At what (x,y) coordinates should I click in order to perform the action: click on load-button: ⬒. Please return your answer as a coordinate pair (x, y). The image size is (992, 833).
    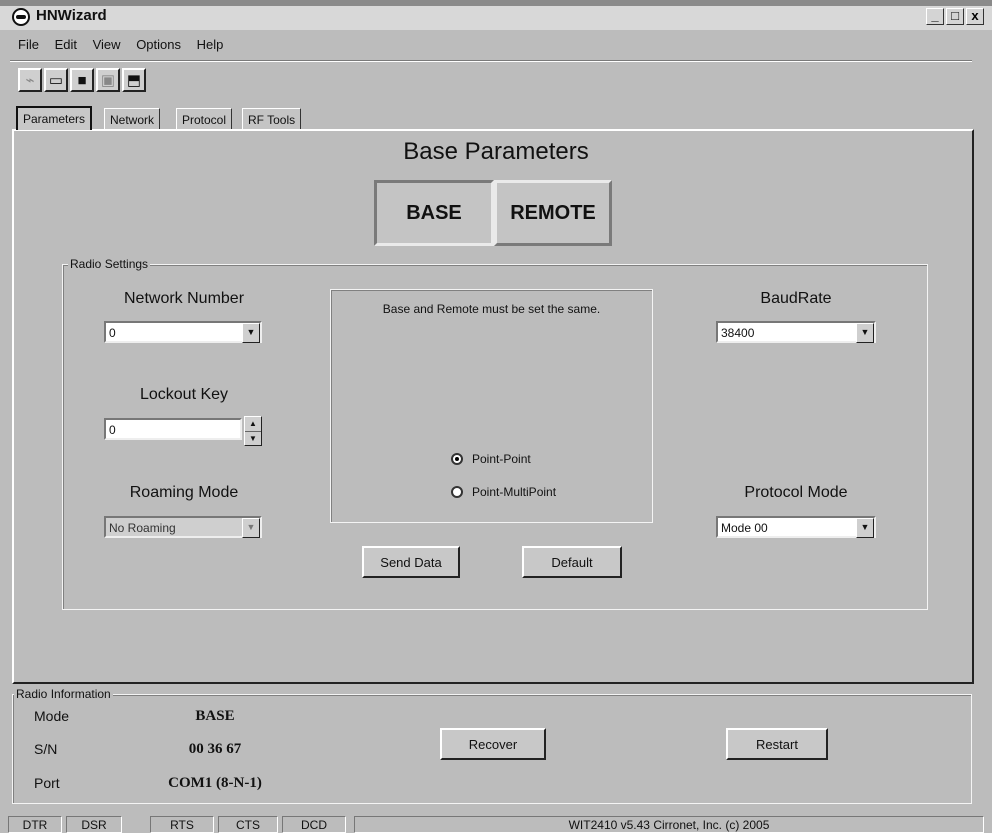
    Looking at the image, I should click on (134, 80).